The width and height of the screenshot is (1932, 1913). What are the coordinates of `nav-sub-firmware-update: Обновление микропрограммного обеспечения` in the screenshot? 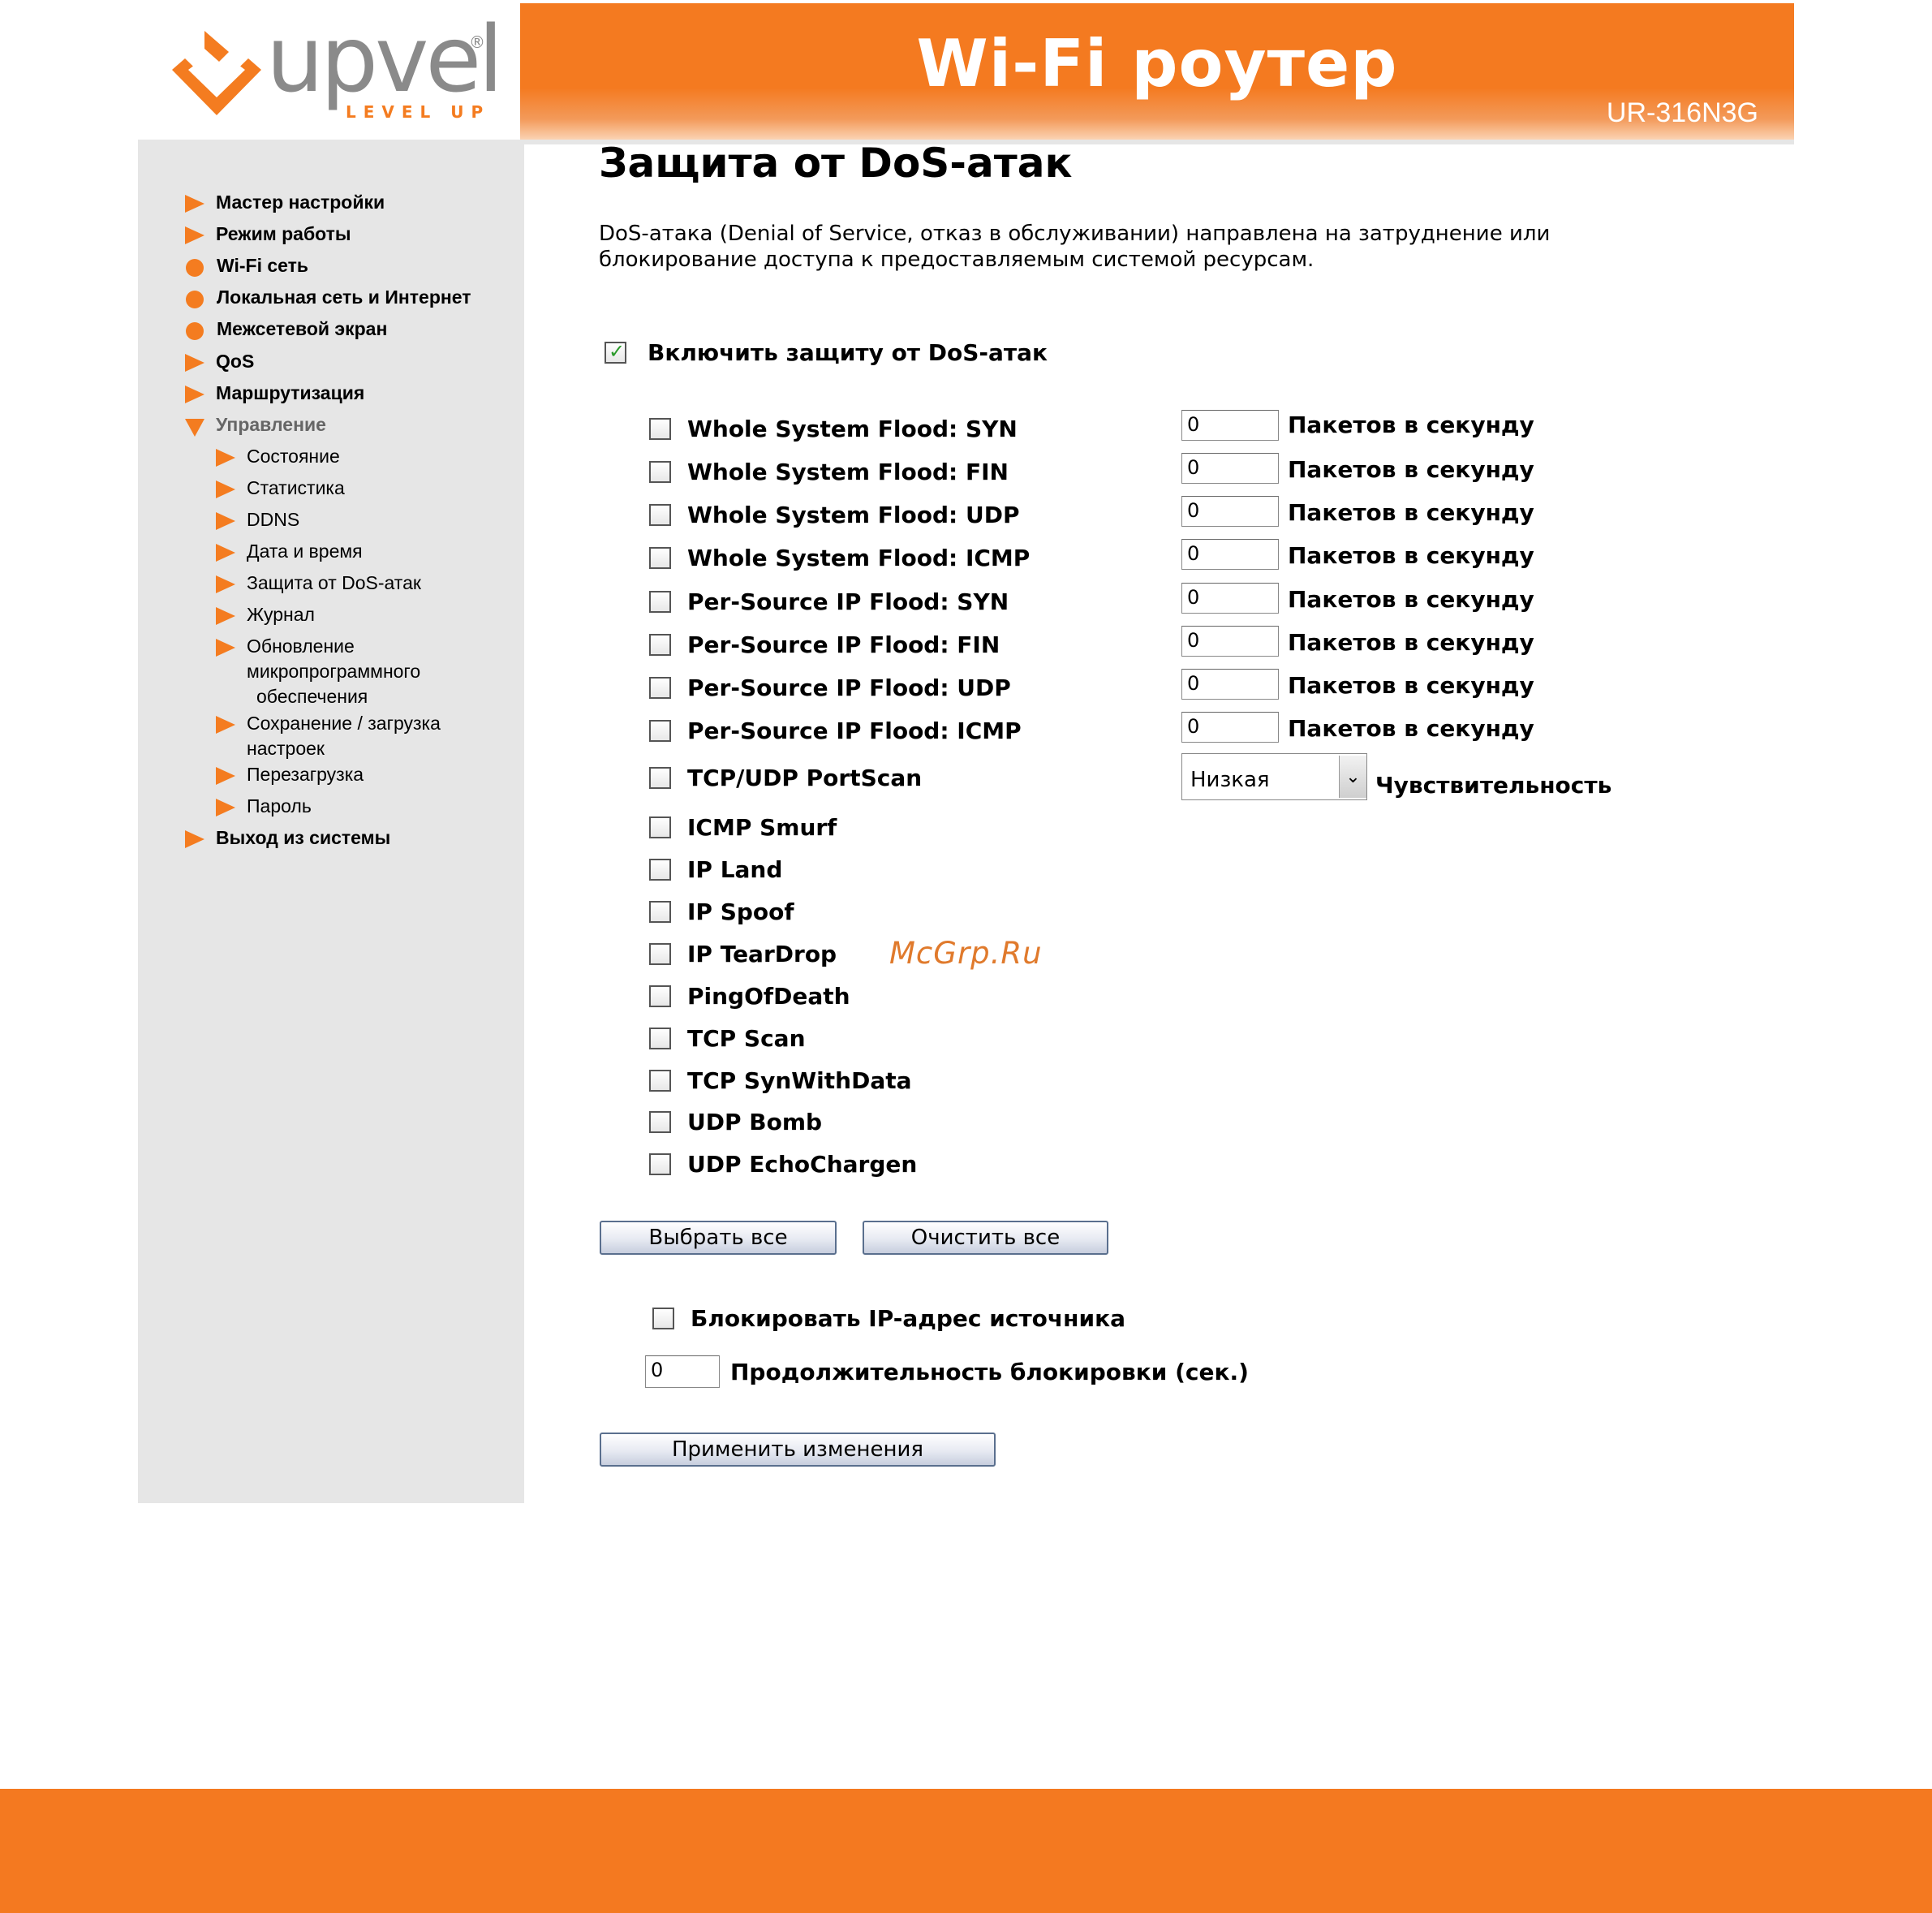 It's located at (318, 671).